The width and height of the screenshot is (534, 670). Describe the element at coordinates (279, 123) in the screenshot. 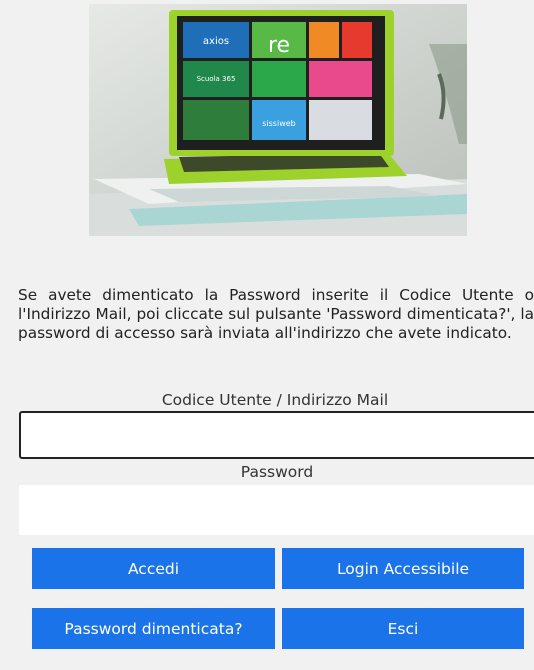

I see `tile-sissiweb-label: sissiweb` at that location.